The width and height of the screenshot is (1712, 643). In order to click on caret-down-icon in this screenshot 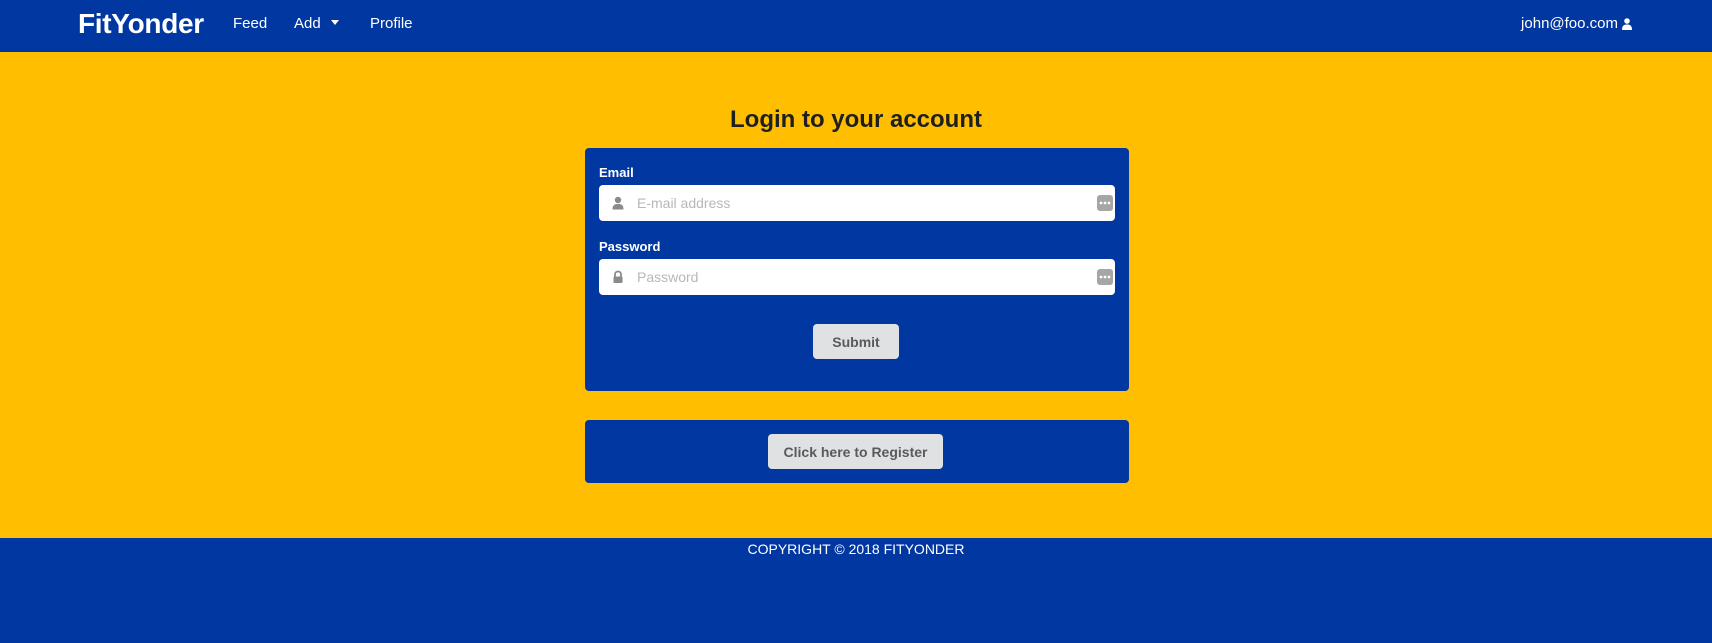, I will do `click(334, 22)`.